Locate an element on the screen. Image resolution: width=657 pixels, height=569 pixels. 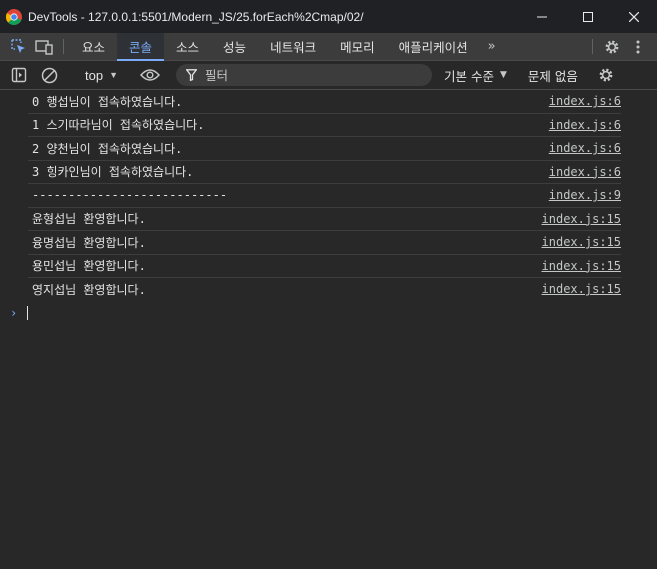
log-levels-dropdown: 기본 수준 ▼ is located at coordinates (475, 75).